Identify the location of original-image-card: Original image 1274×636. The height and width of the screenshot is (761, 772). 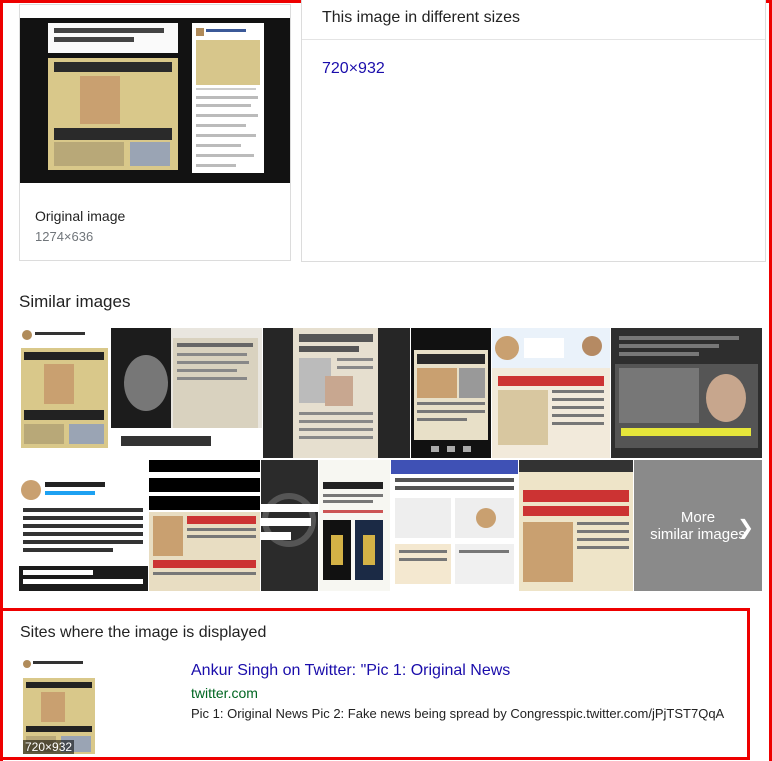
(155, 132).